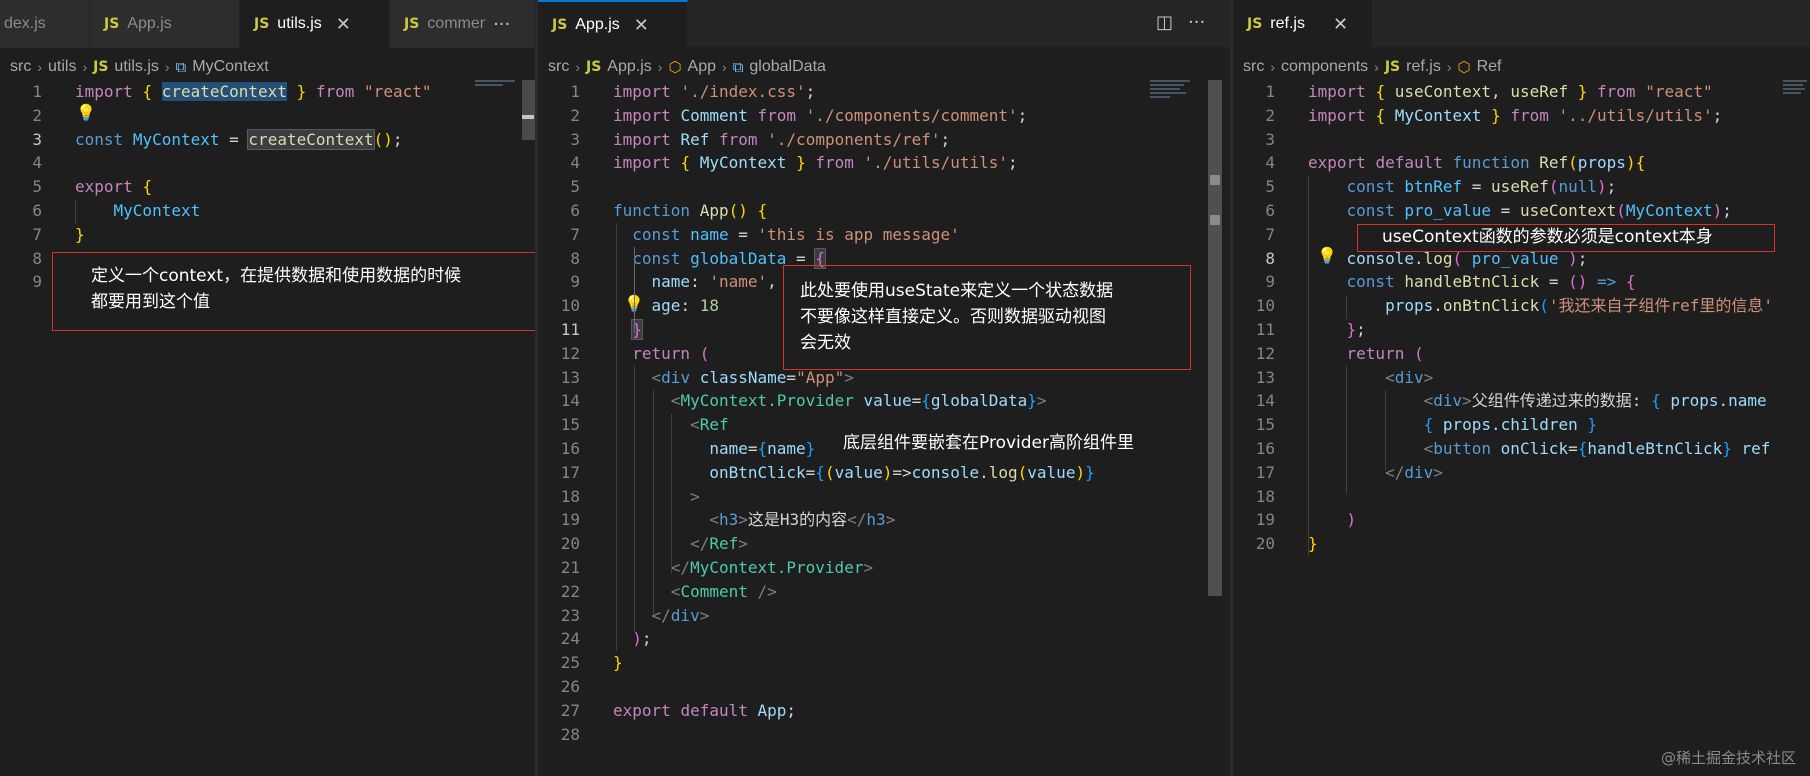 This screenshot has width=1810, height=776. I want to click on breadcrumb-item: Ref, so click(1489, 67).